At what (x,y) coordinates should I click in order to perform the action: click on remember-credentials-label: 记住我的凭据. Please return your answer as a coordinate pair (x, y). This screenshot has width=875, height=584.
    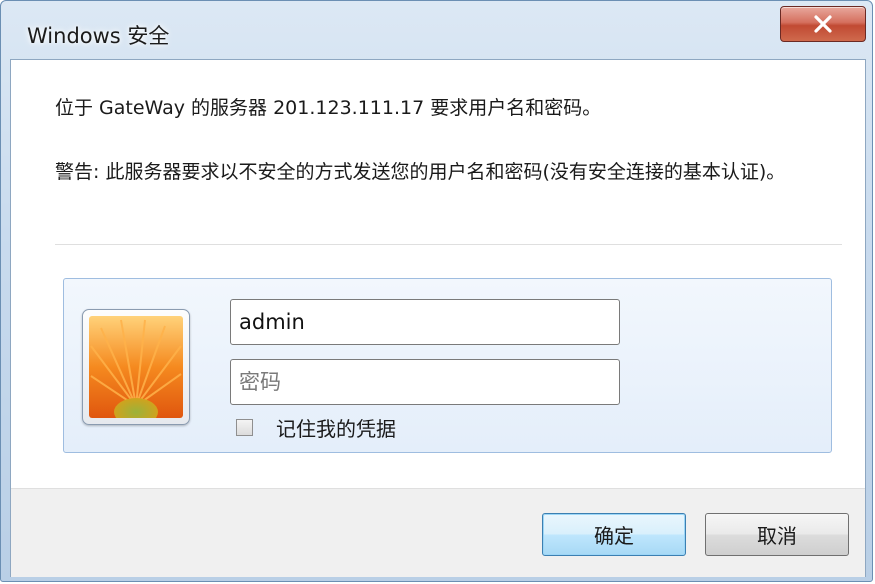
    Looking at the image, I should click on (336, 427).